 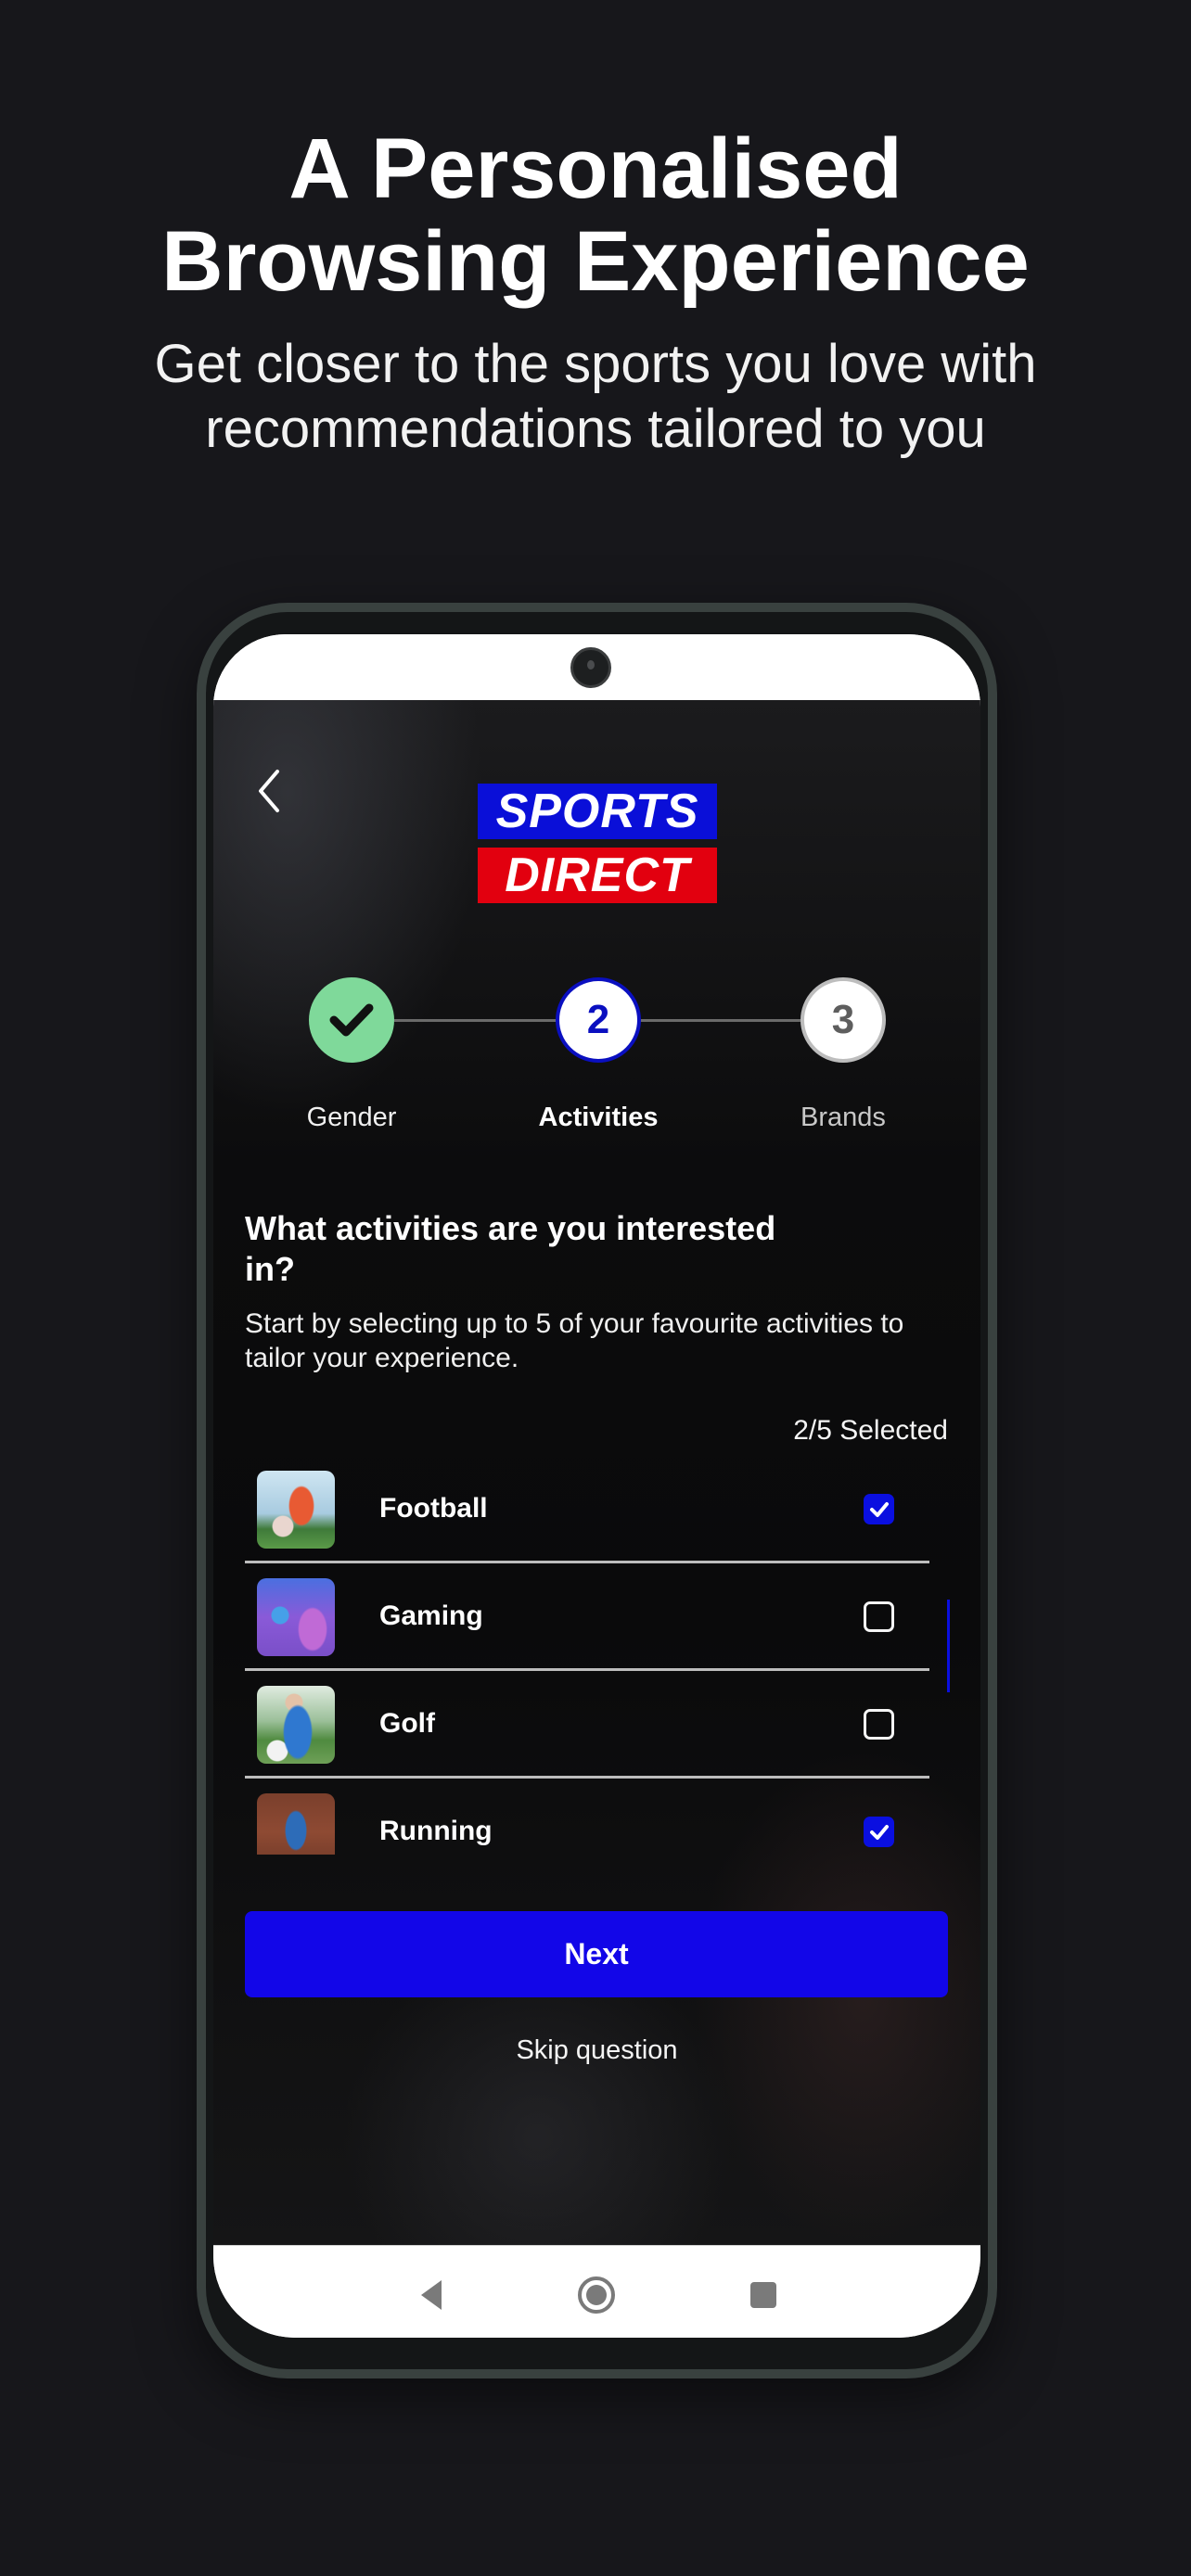 I want to click on football-checkbox, so click(x=879, y=1509).